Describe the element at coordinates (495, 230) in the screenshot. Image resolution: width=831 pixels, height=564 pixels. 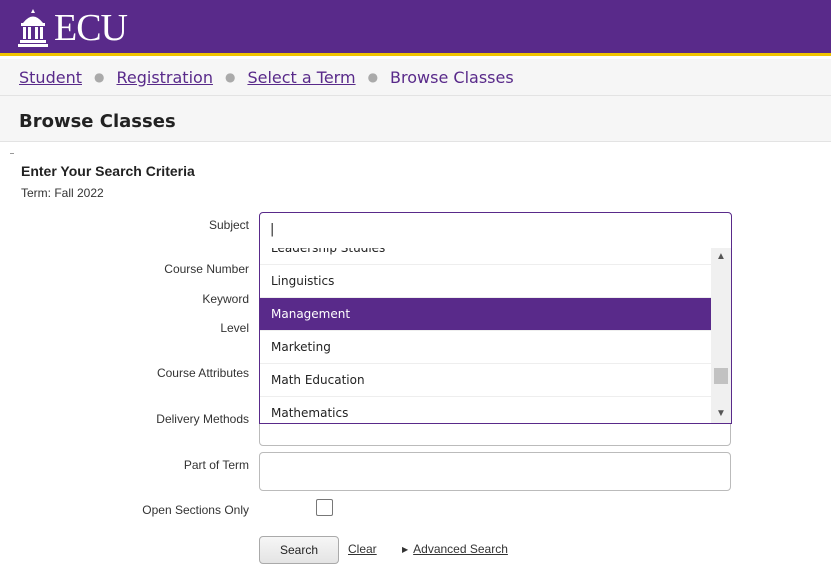
I see `subject-input: |` at that location.